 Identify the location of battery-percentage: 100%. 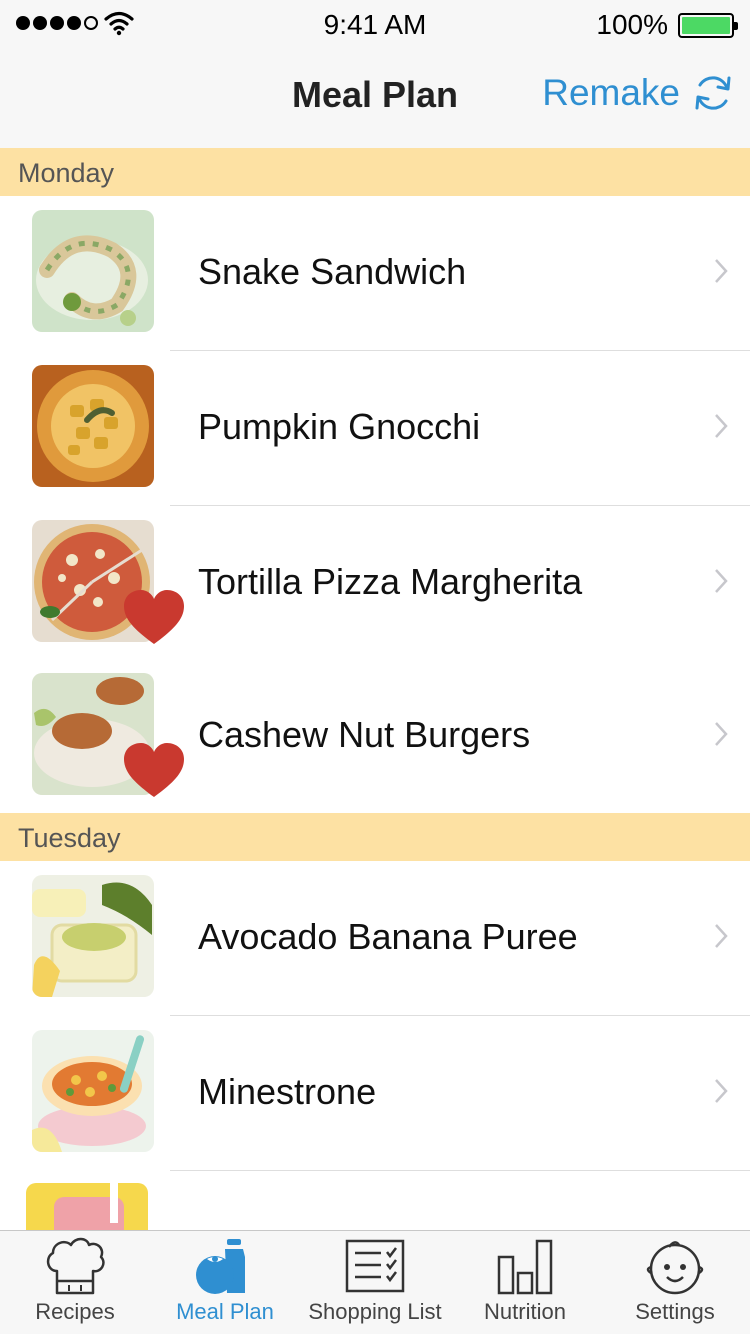
(632, 24).